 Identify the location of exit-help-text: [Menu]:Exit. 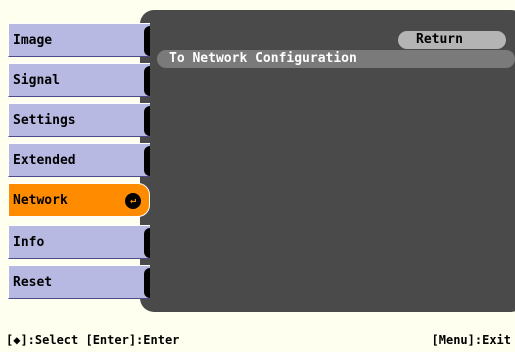
(471, 340).